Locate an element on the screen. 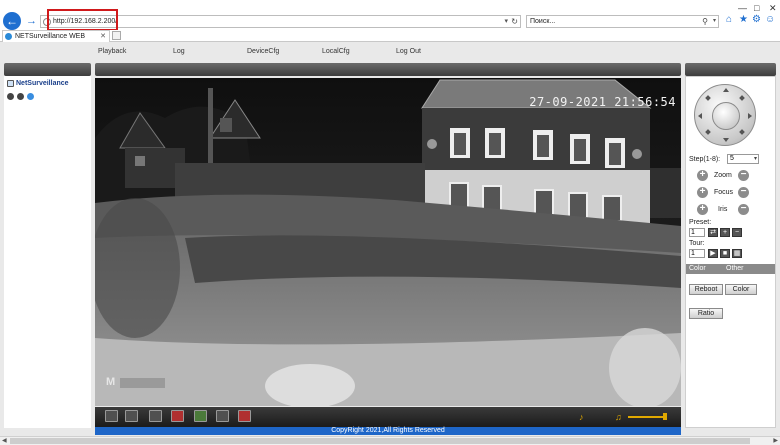 The image size is (780, 445). scroll-right-icon: ▶ is located at coordinates (775, 441).